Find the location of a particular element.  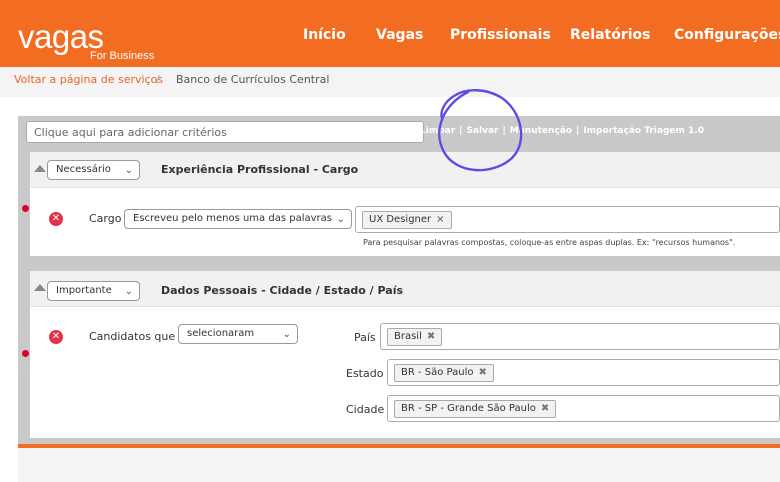

footer-area is located at coordinates (399, 465).